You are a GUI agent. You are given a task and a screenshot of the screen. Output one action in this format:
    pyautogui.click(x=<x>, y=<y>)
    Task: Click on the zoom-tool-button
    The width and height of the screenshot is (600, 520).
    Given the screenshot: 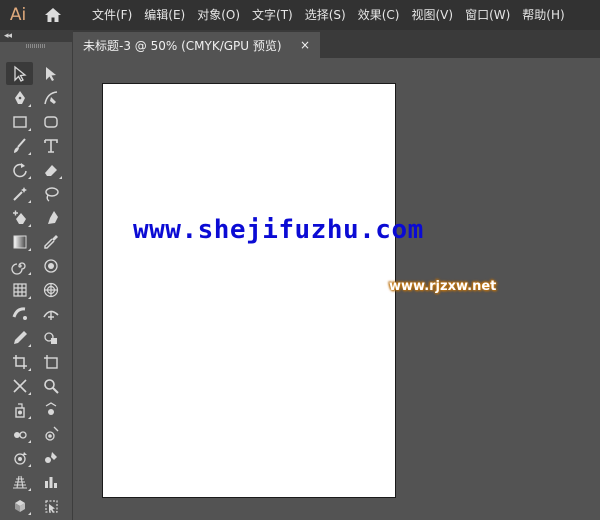 What is the action you would take?
    pyautogui.click(x=50, y=385)
    